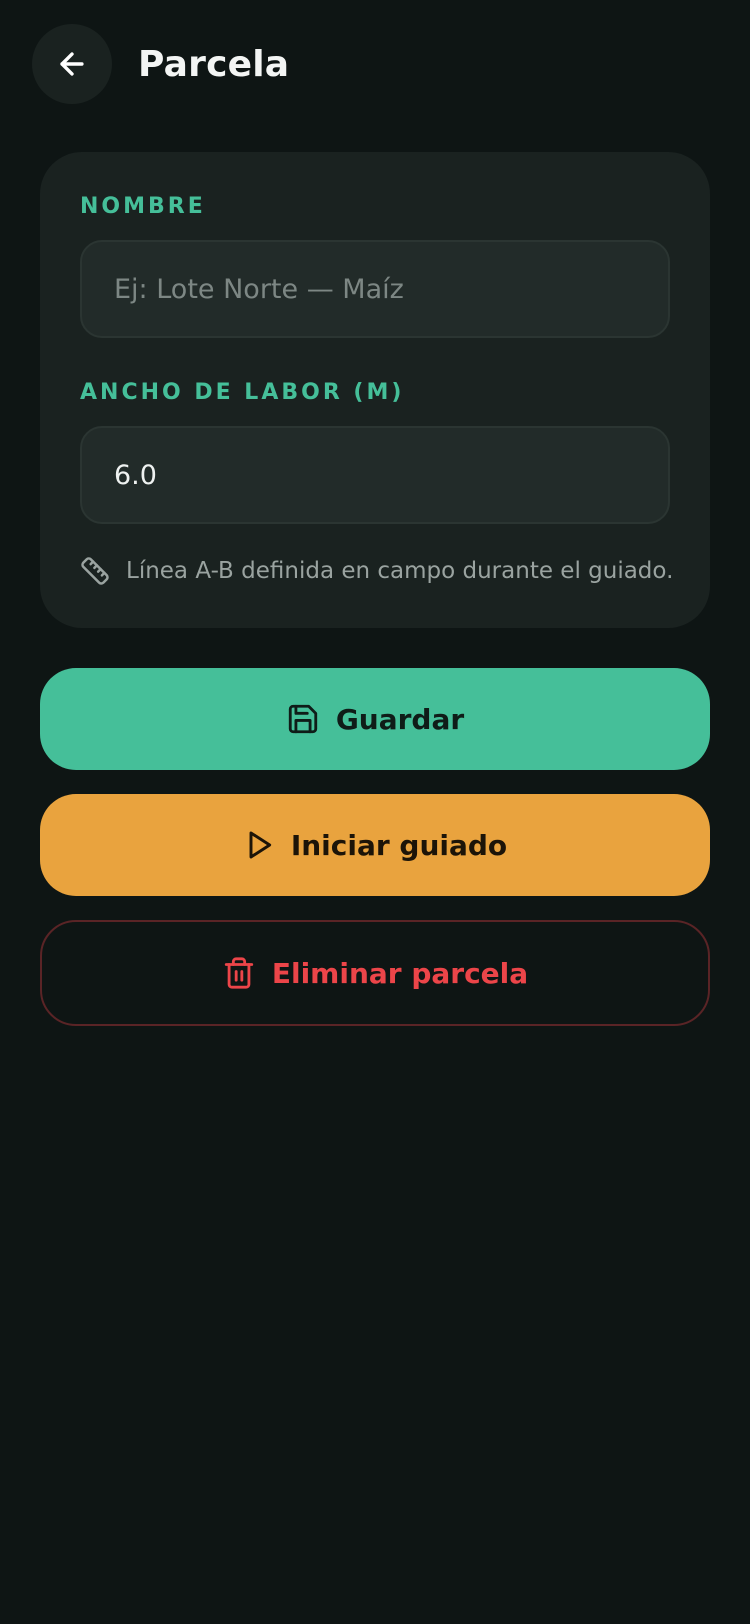  What do you see at coordinates (95, 571) in the screenshot?
I see `ruler-icon` at bounding box center [95, 571].